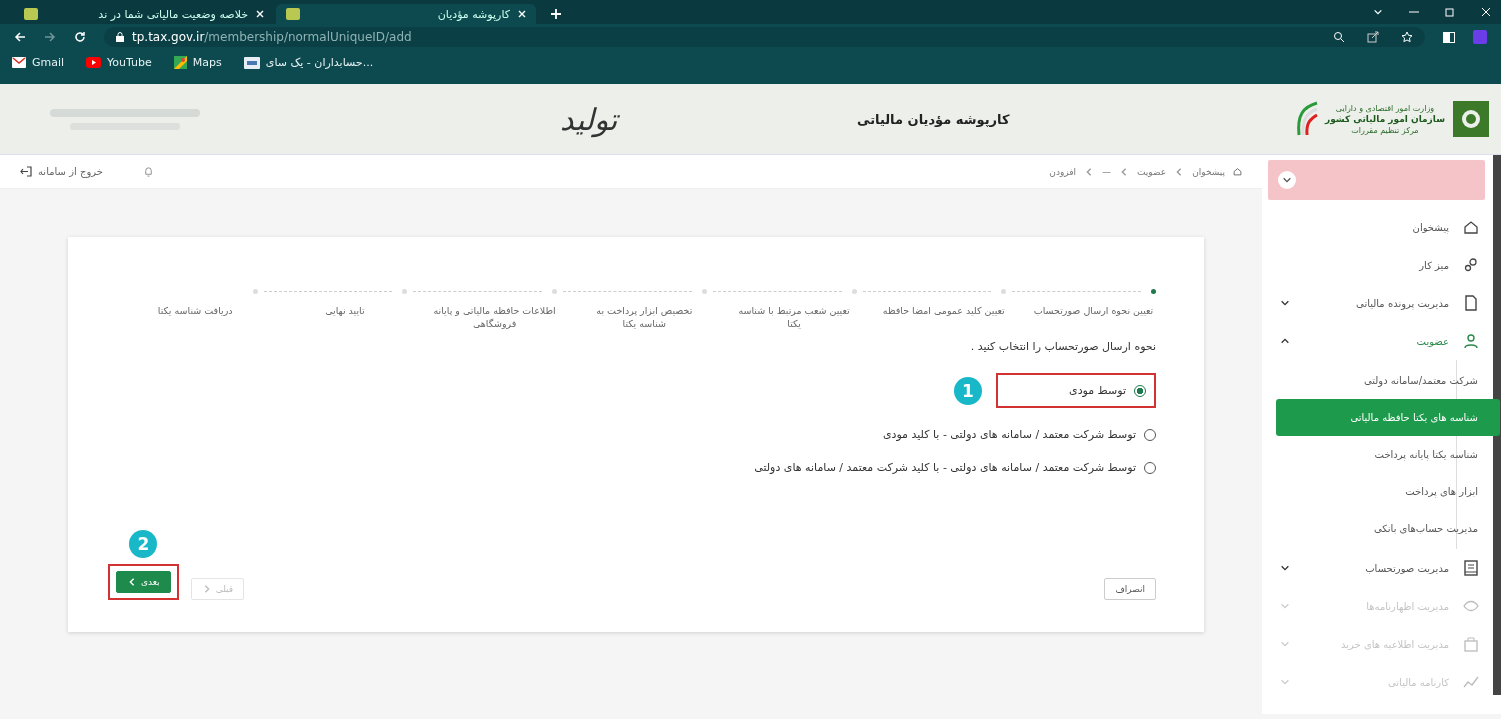  What do you see at coordinates (495, 317) in the screenshot?
I see `step-label: اطلاعات حافظه مالیاتی و پایانه فروشگاهی` at bounding box center [495, 317].